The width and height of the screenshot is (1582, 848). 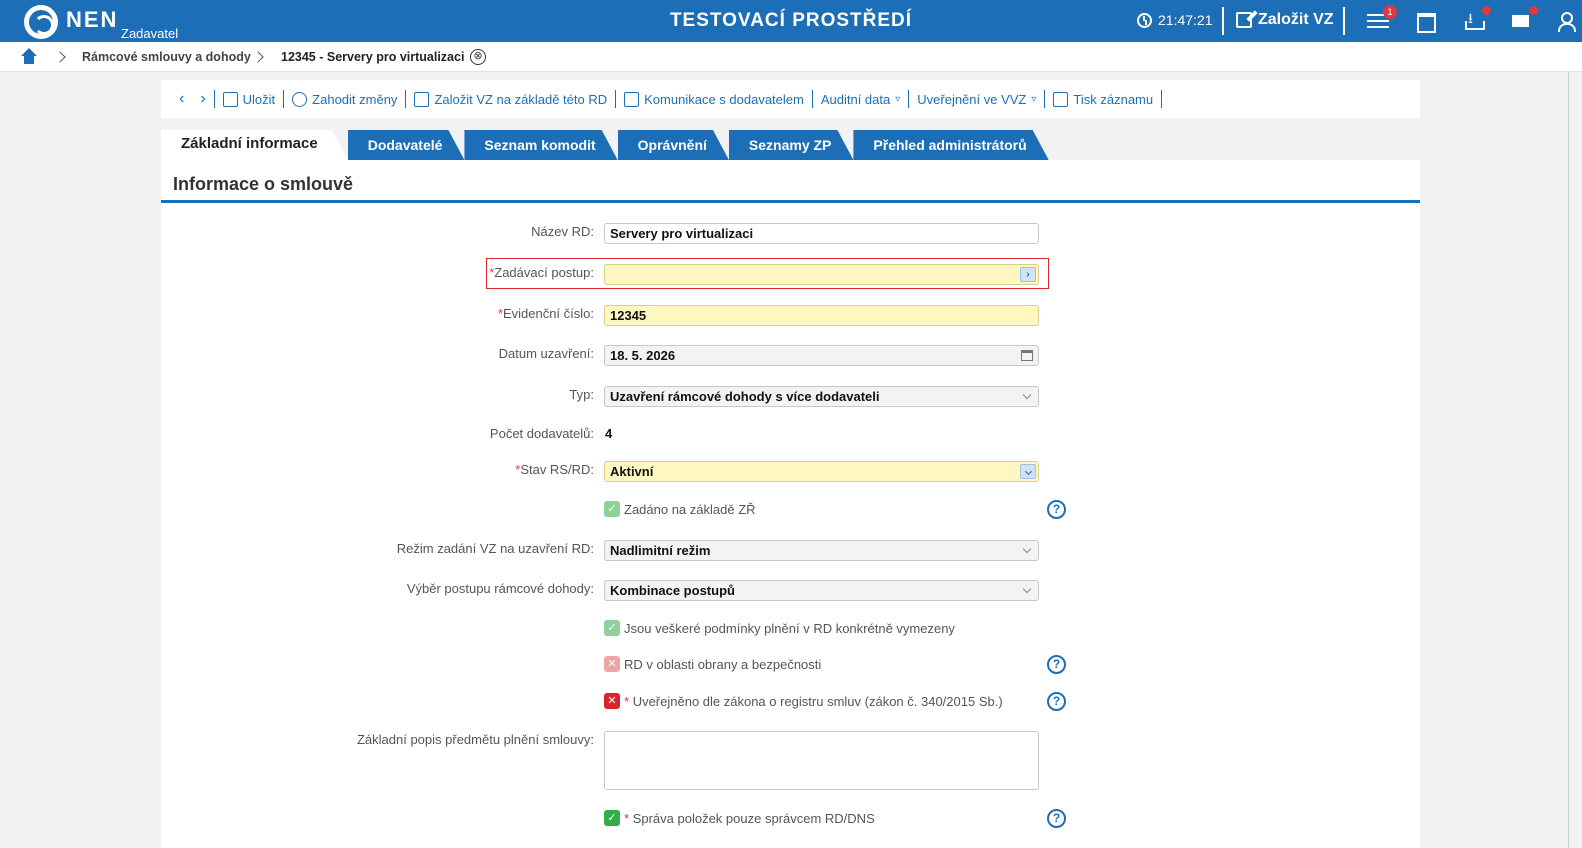 What do you see at coordinates (1382, 18) in the screenshot?
I see `menu-icon: 1` at bounding box center [1382, 18].